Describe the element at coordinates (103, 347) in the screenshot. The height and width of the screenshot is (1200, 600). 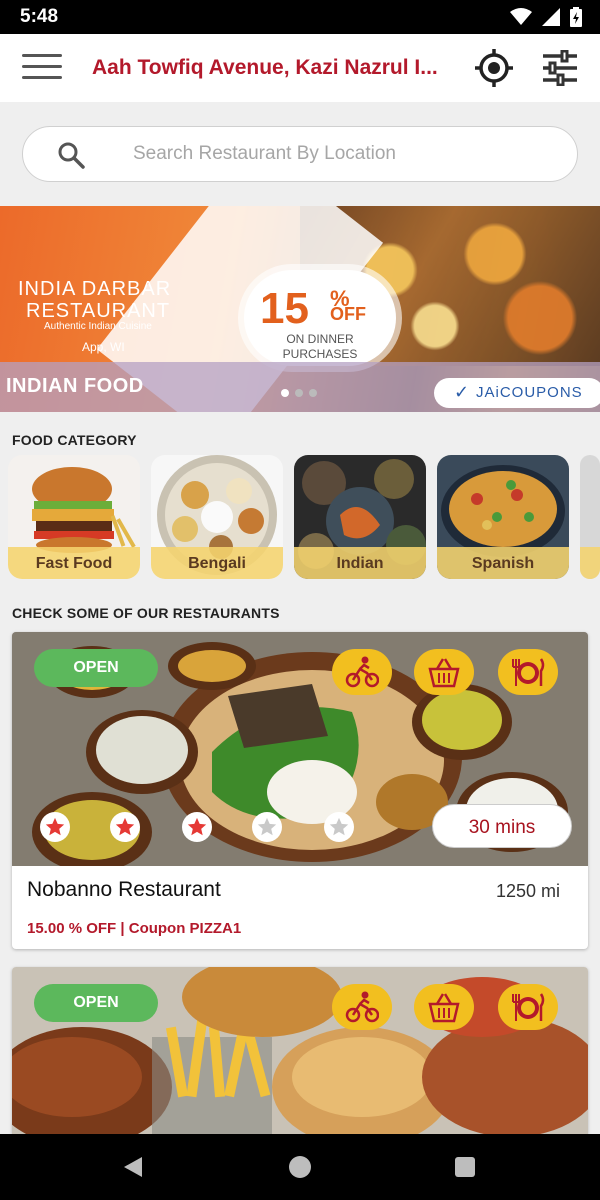
I see `banner-place: App, WI` at that location.